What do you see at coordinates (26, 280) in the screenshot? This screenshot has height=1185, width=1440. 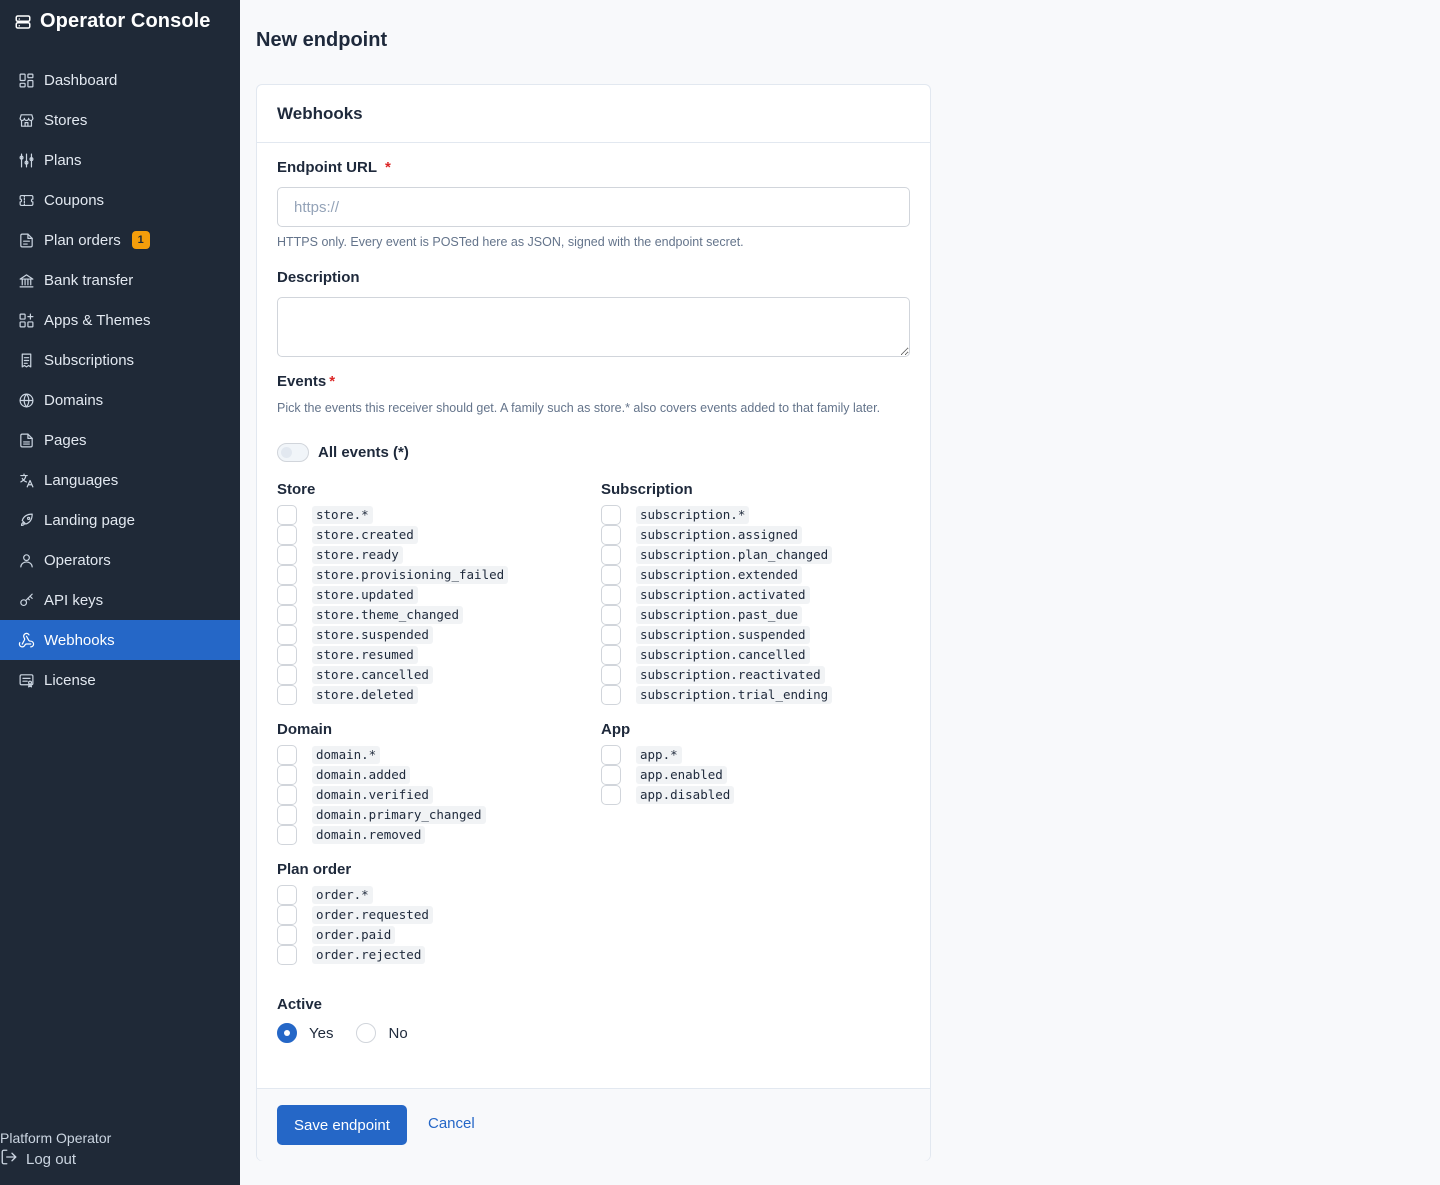 I see `bank-icon` at bounding box center [26, 280].